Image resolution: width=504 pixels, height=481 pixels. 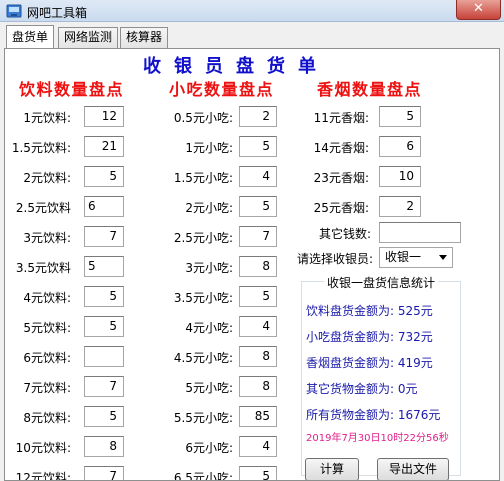 What do you see at coordinates (72, 89) in the screenshot?
I see `drinks-heading: 饮料数量盘点` at bounding box center [72, 89].